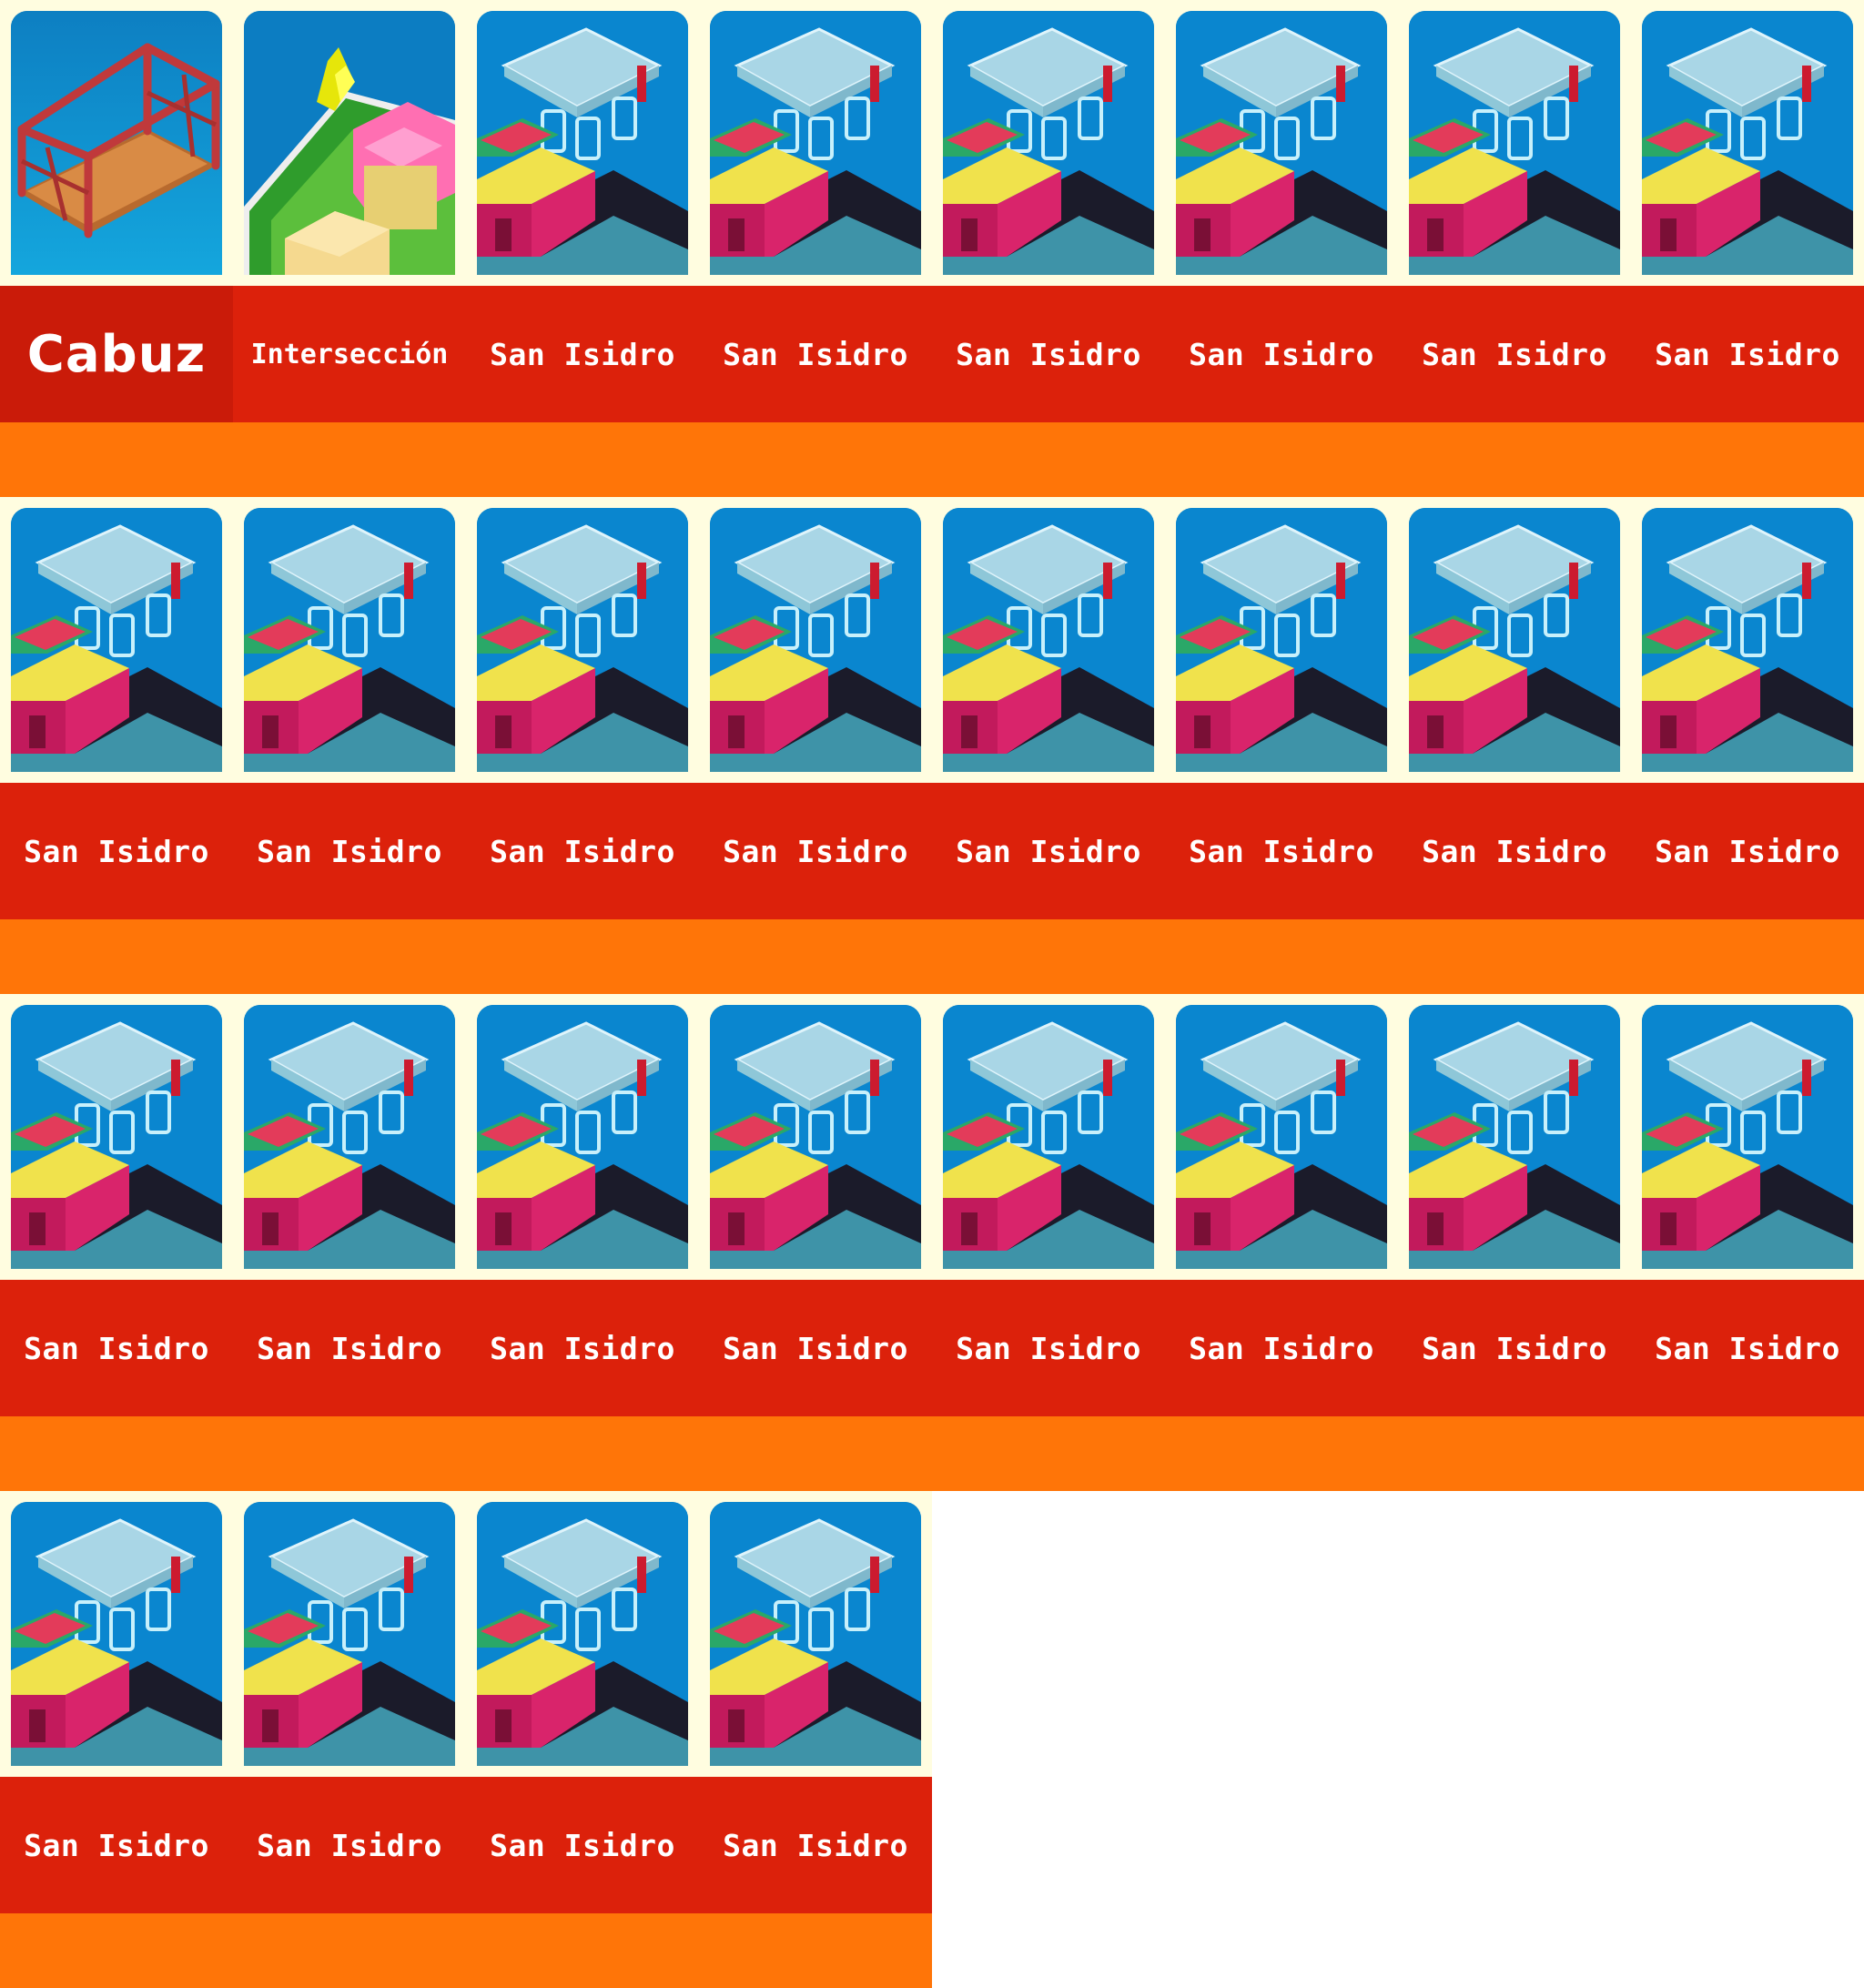  I want to click on building-name: Cabuz, so click(116, 354).